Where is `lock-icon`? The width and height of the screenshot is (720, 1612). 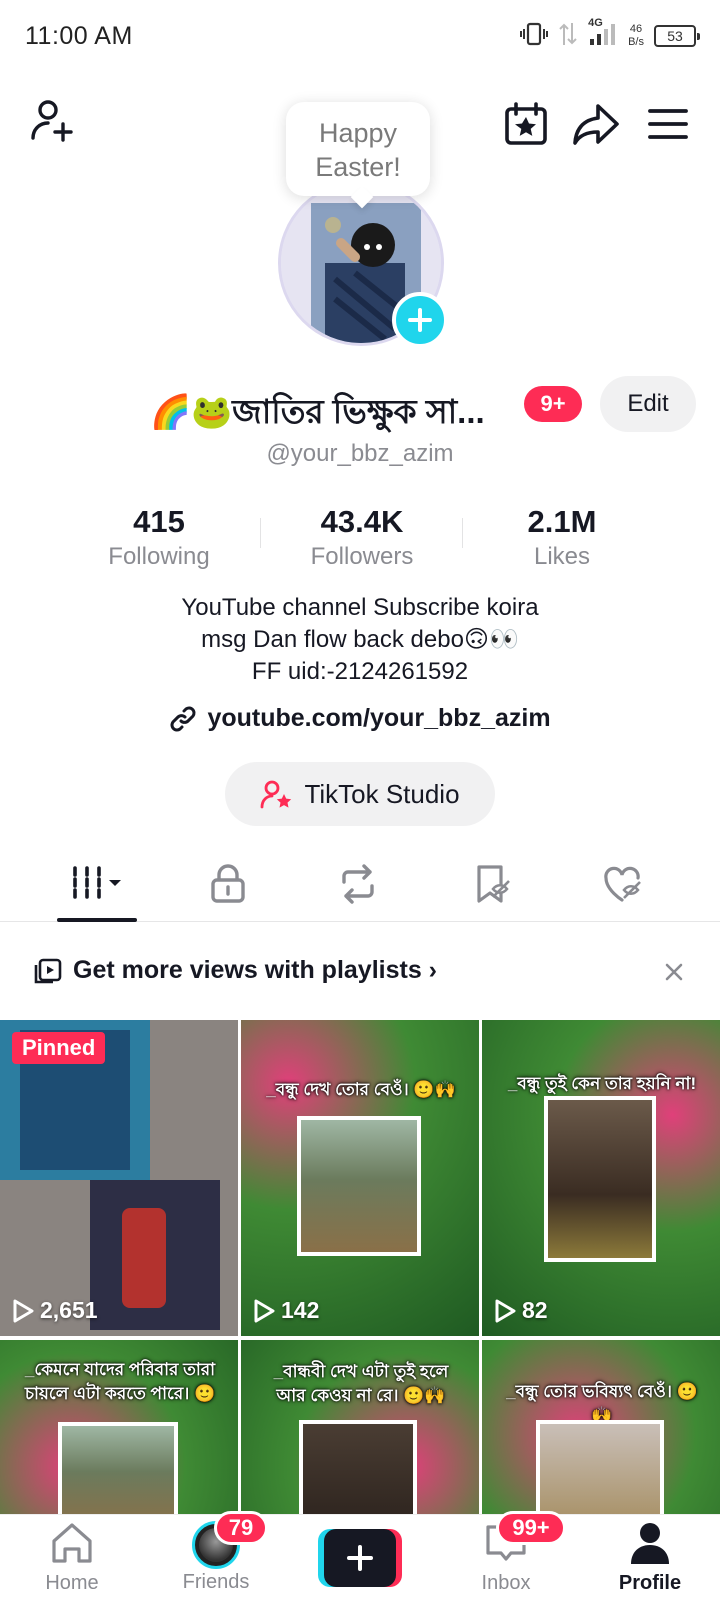
lock-icon is located at coordinates (228, 883).